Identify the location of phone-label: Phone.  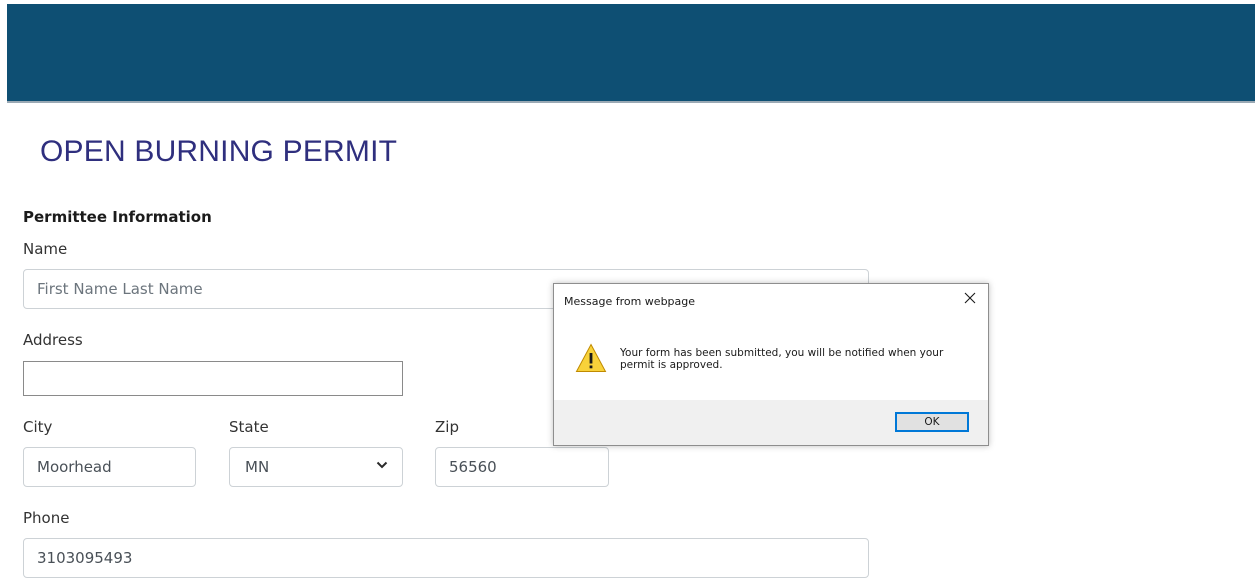
(46, 518).